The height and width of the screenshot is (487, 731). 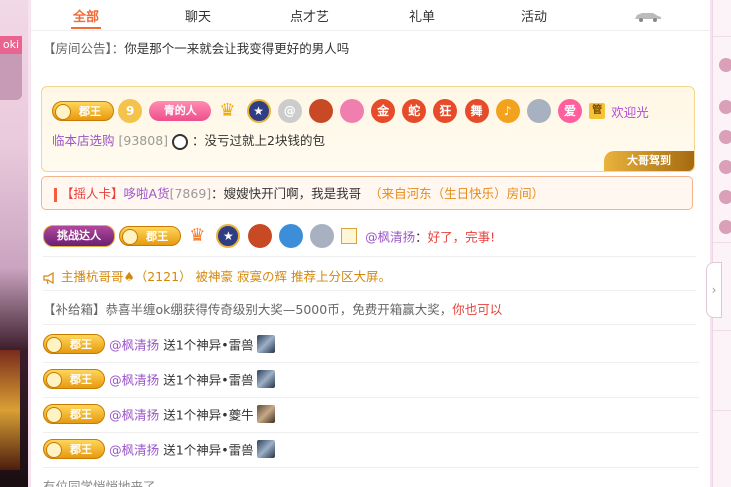 What do you see at coordinates (226, 276) in the screenshot?
I see `system-text: 主播杭哥哥♠（2121） 被神豪 寂寞の辉 推荐上分区大屏。` at bounding box center [226, 276].